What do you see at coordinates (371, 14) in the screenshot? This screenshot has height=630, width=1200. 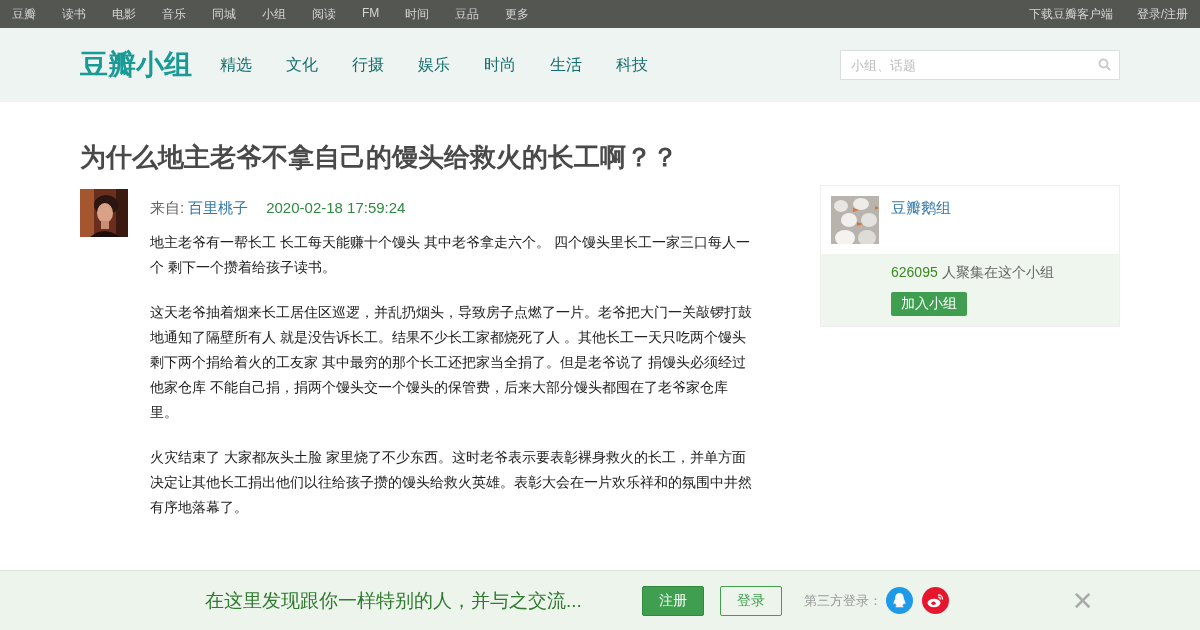 I see `top-nav-link: FM` at bounding box center [371, 14].